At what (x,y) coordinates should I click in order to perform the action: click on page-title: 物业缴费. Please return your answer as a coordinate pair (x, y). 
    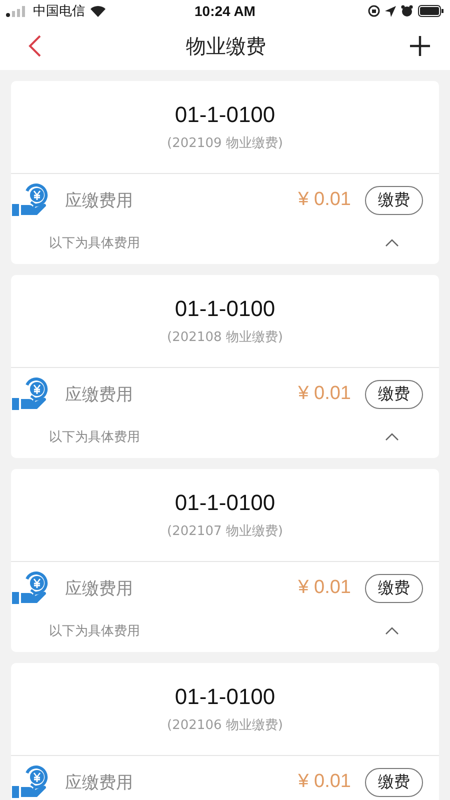
    Looking at the image, I should click on (226, 46).